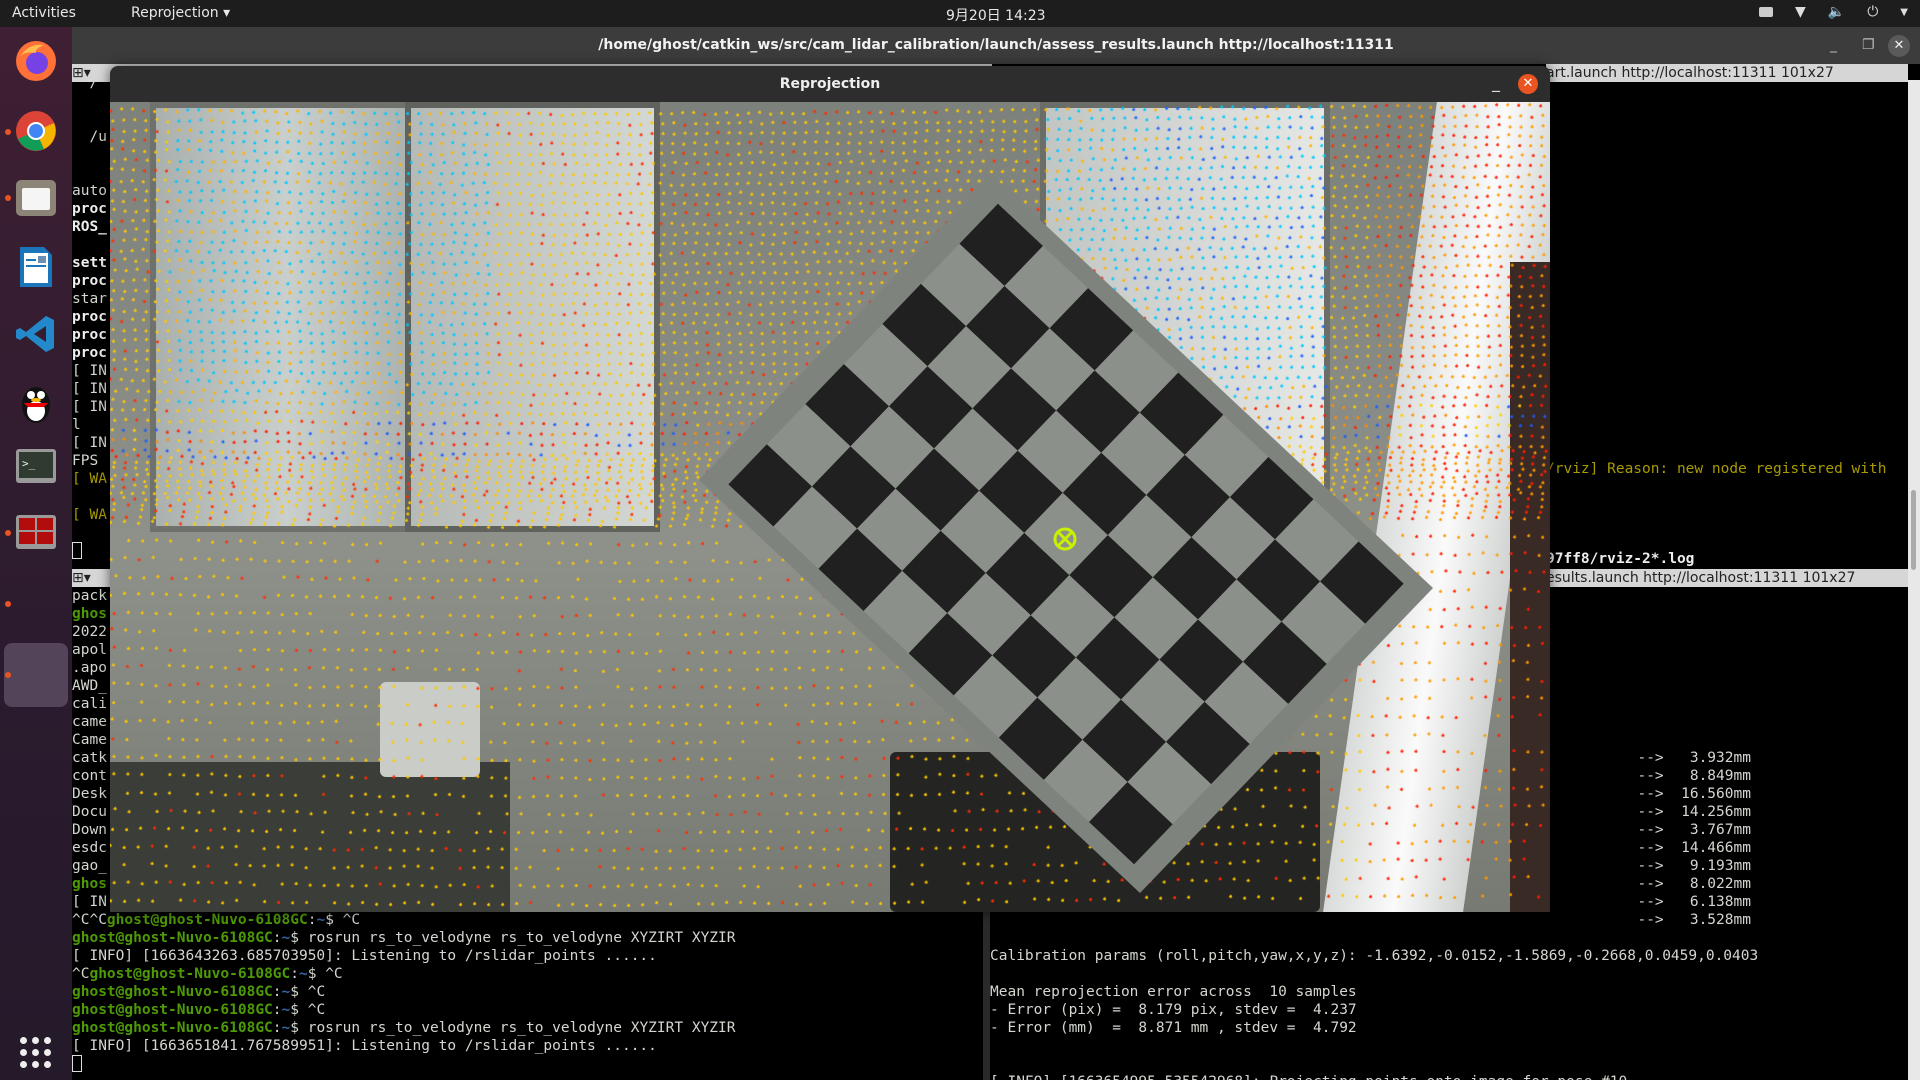 Image resolution: width=1920 pixels, height=1080 pixels. I want to click on terminal-text: cont, so click(89, 776).